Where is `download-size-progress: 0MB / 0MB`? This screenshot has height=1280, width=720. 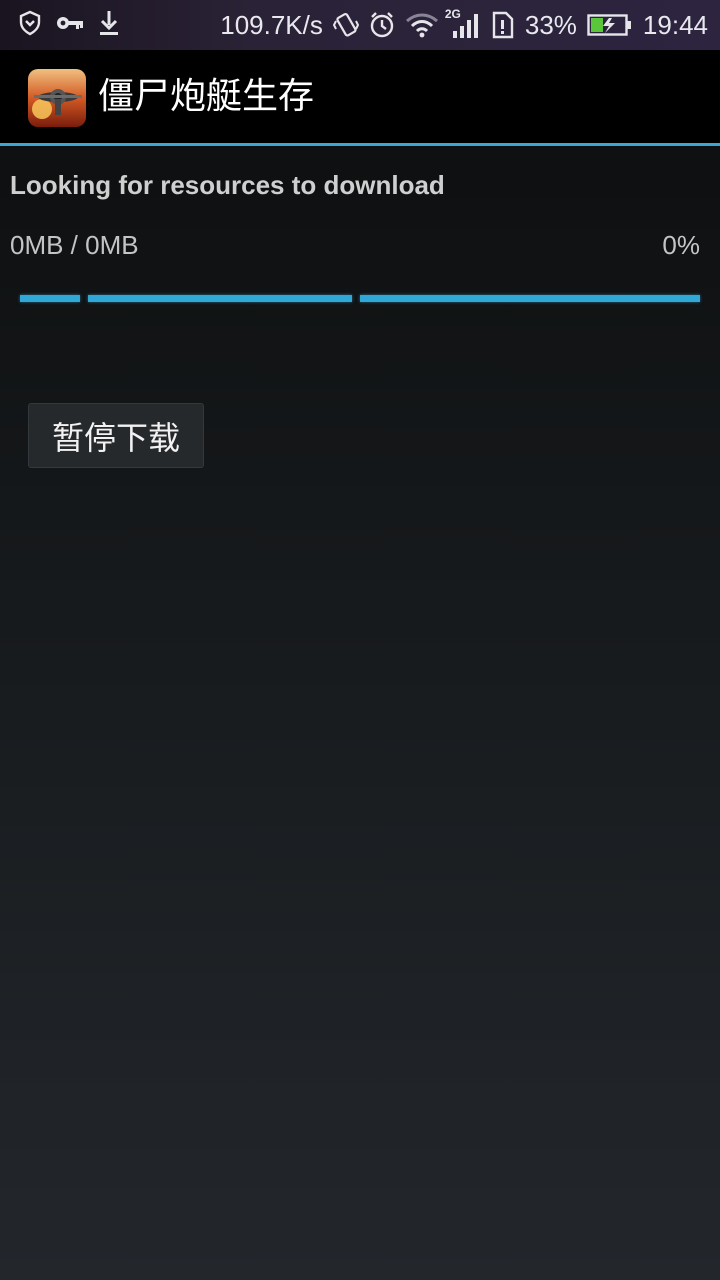
download-size-progress: 0MB / 0MB is located at coordinates (74, 245).